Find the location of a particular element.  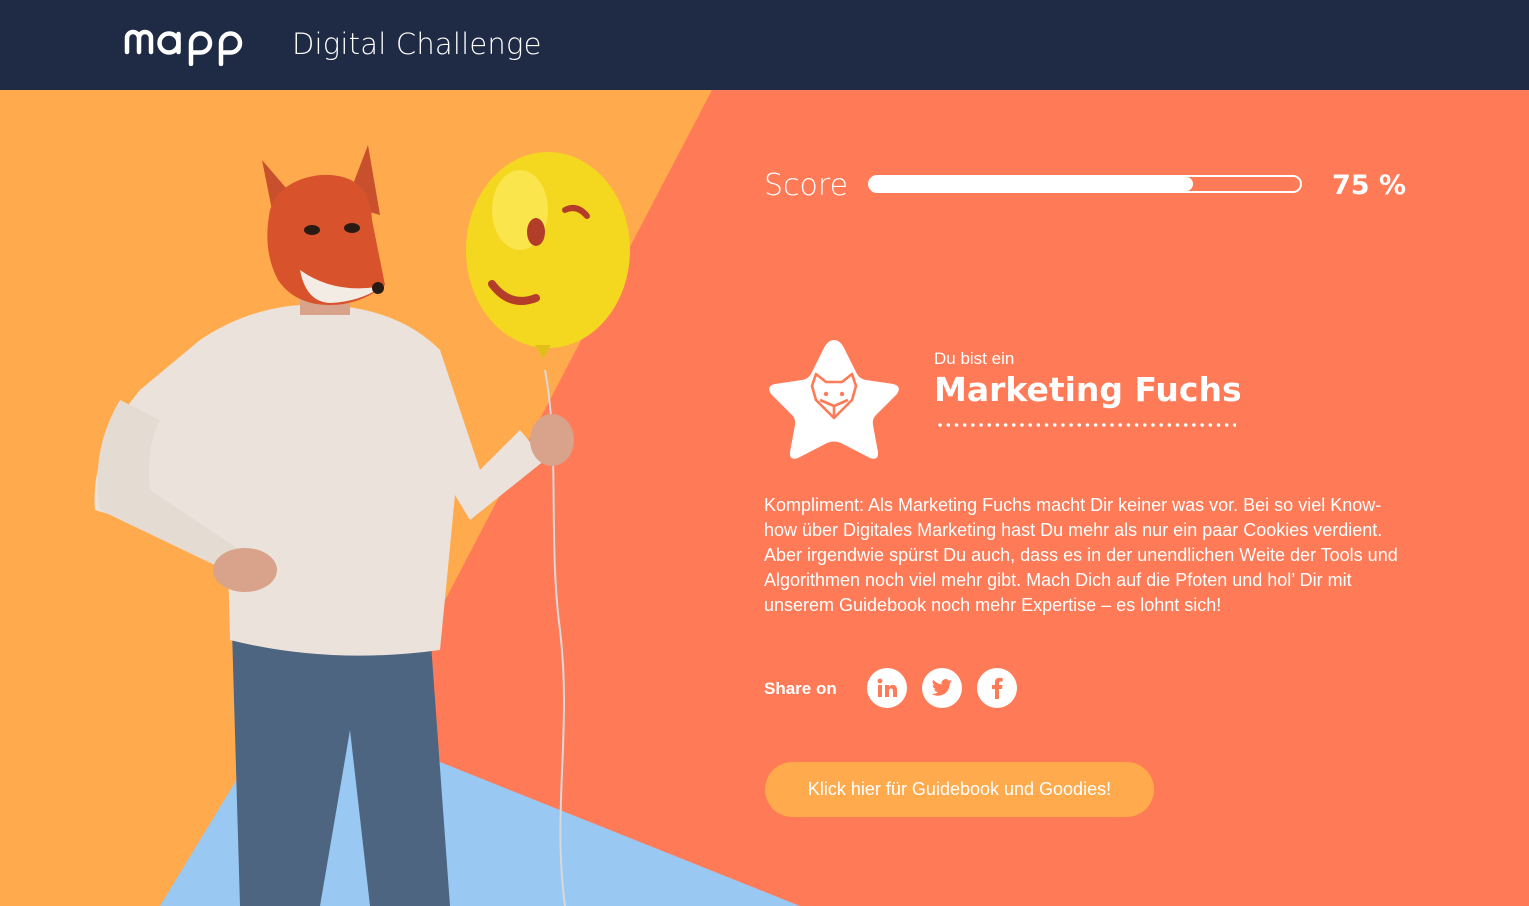

title-dotted-divider is located at coordinates (1086, 425).